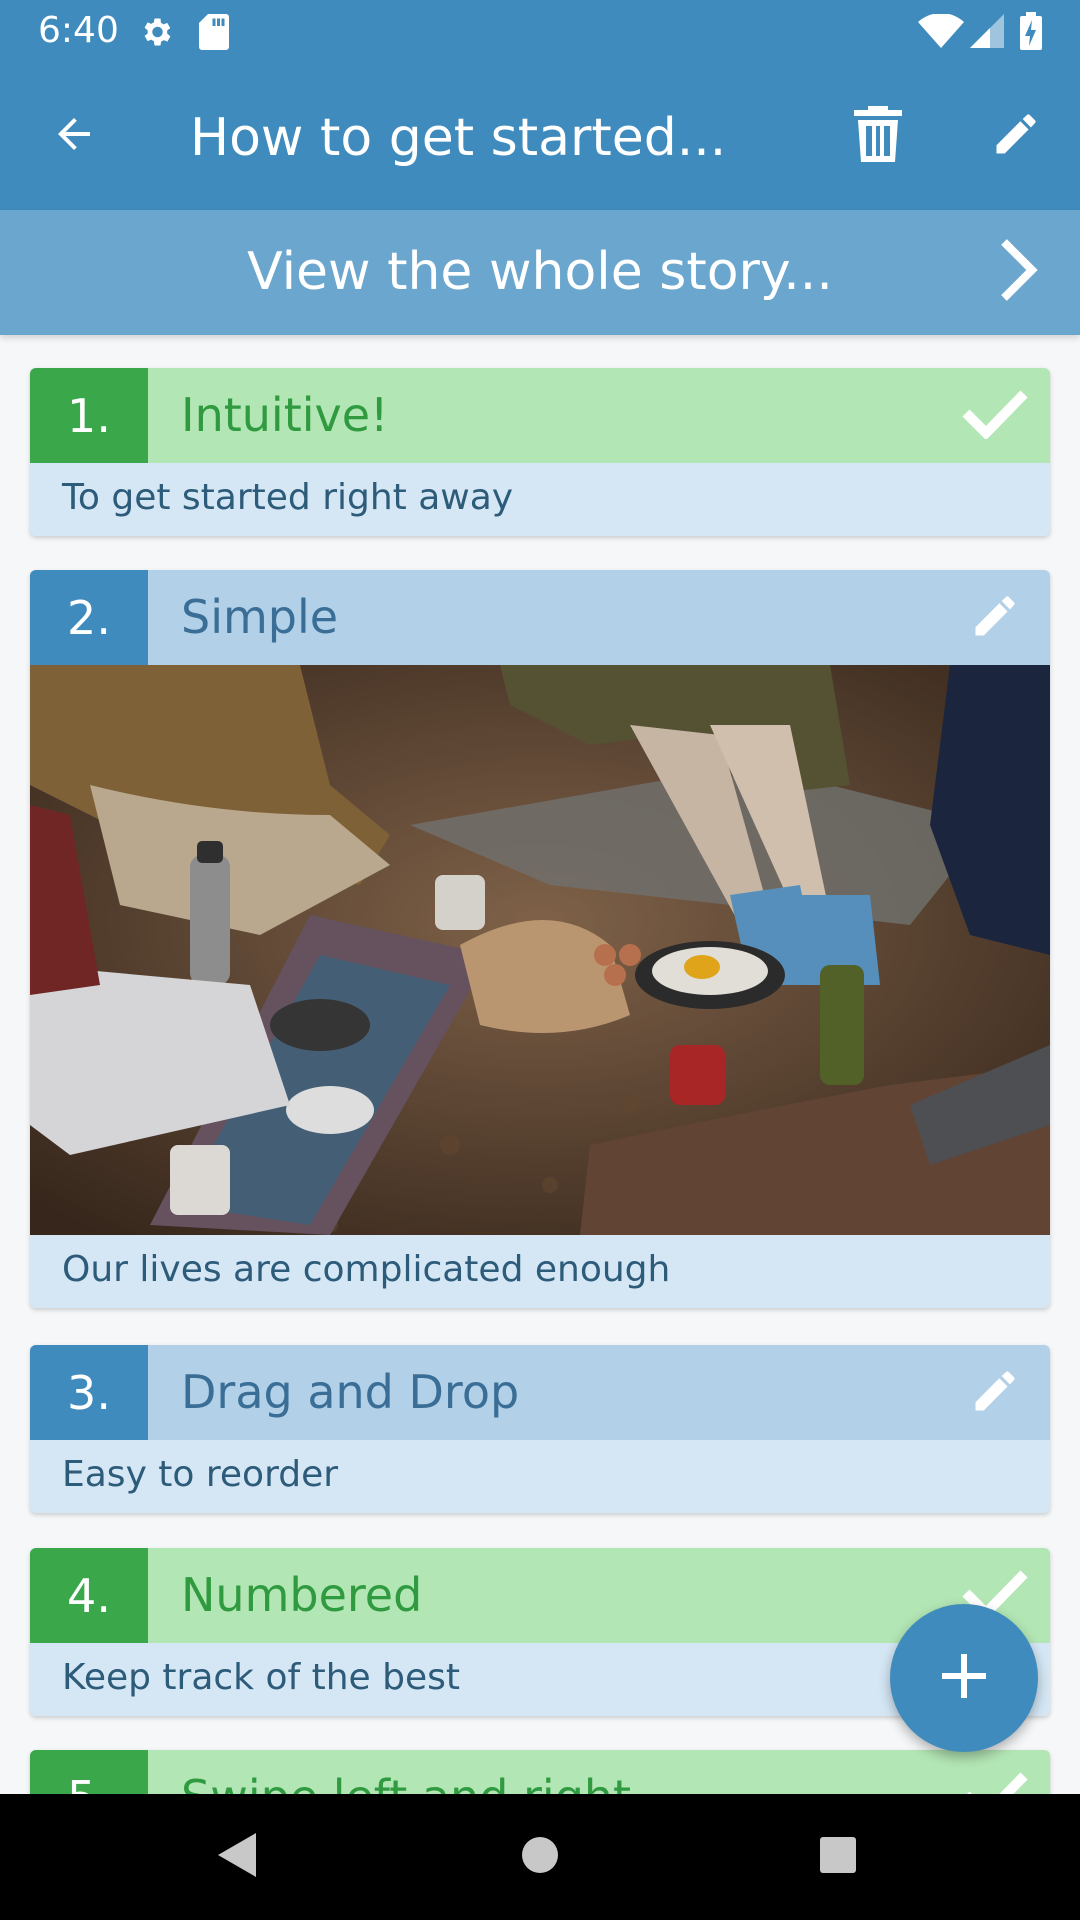 Image resolution: width=1080 pixels, height=1920 pixels. What do you see at coordinates (540, 617) in the screenshot?
I see `card-header: 2. Simple` at bounding box center [540, 617].